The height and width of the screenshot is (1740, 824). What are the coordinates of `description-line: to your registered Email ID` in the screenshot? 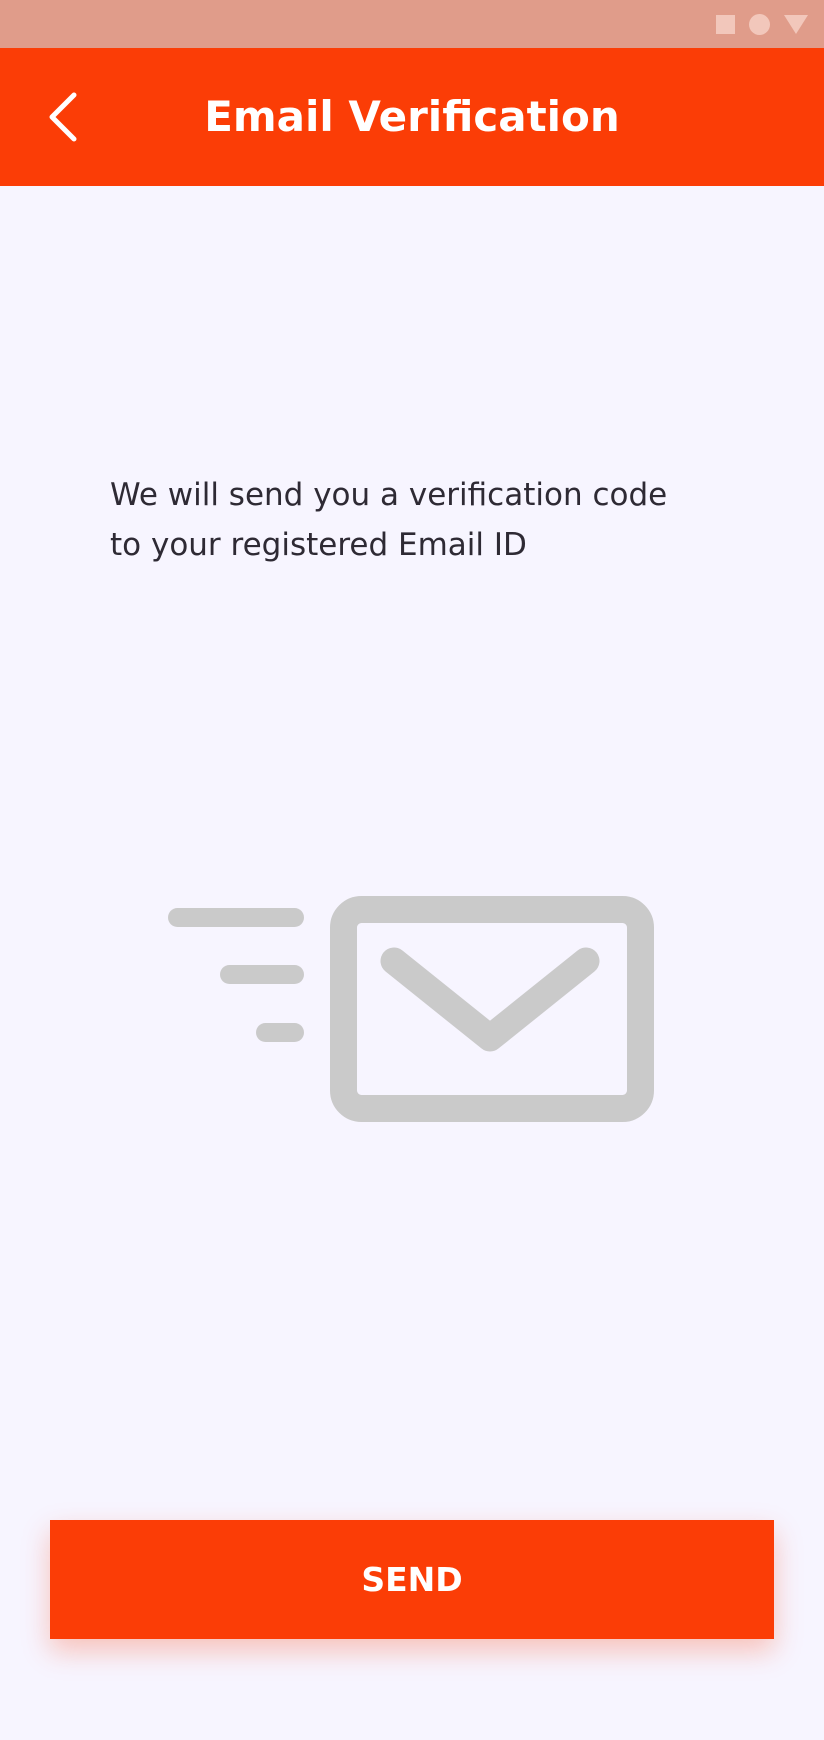 It's located at (318, 545).